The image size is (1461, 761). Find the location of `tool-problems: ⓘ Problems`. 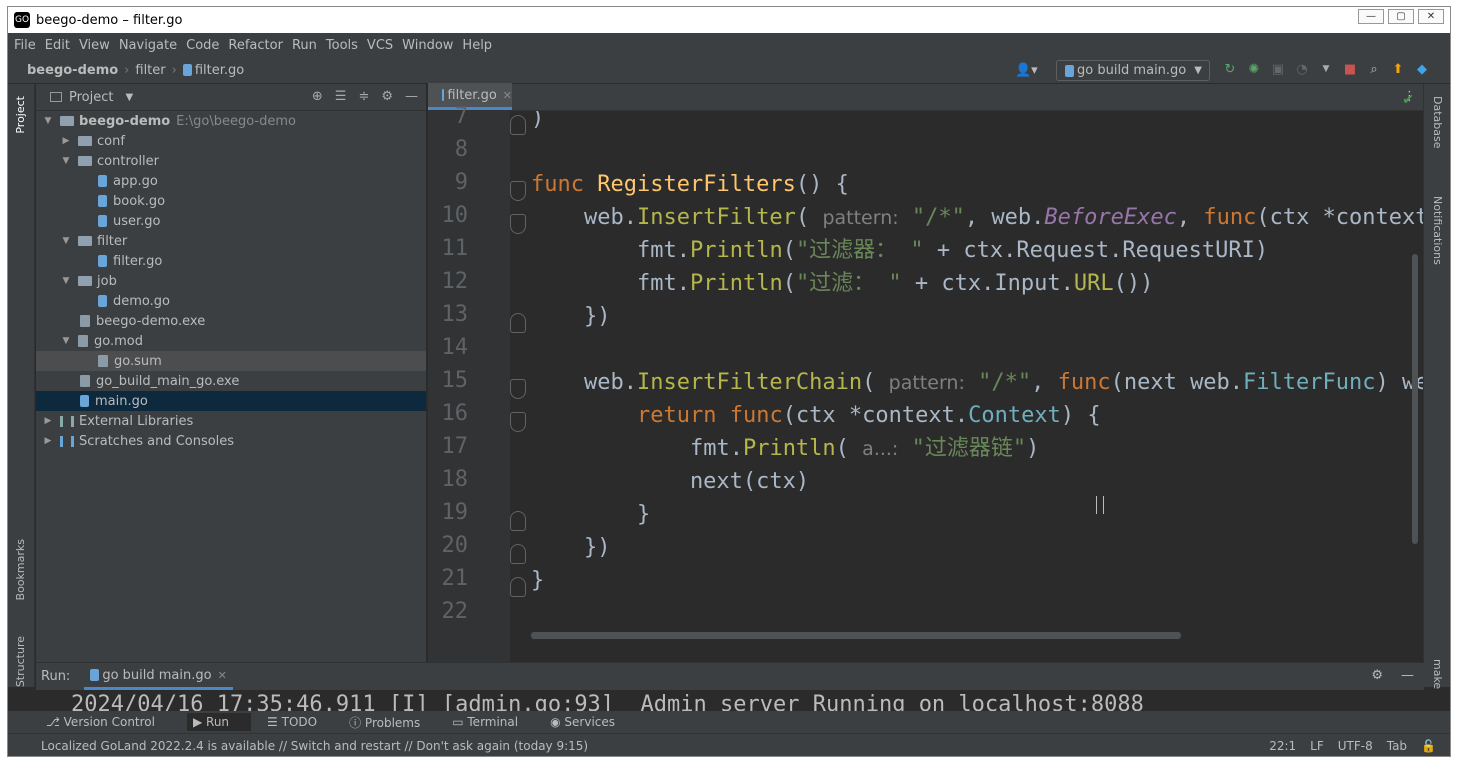

tool-problems: ⓘ Problems is located at coordinates (392, 722).